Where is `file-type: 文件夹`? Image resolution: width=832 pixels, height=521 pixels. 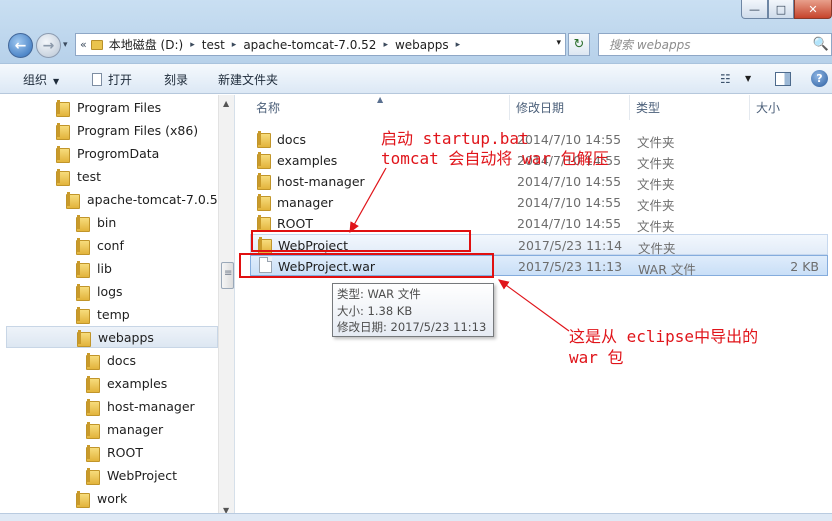
file-type: 文件夹 is located at coordinates (656, 163).